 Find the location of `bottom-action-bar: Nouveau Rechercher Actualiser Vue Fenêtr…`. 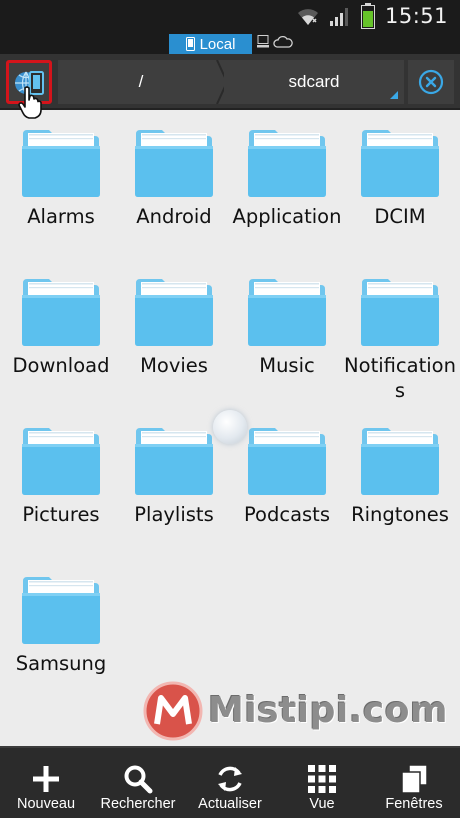

bottom-action-bar: Nouveau Rechercher Actualiser Vue Fenêtr… is located at coordinates (230, 782).